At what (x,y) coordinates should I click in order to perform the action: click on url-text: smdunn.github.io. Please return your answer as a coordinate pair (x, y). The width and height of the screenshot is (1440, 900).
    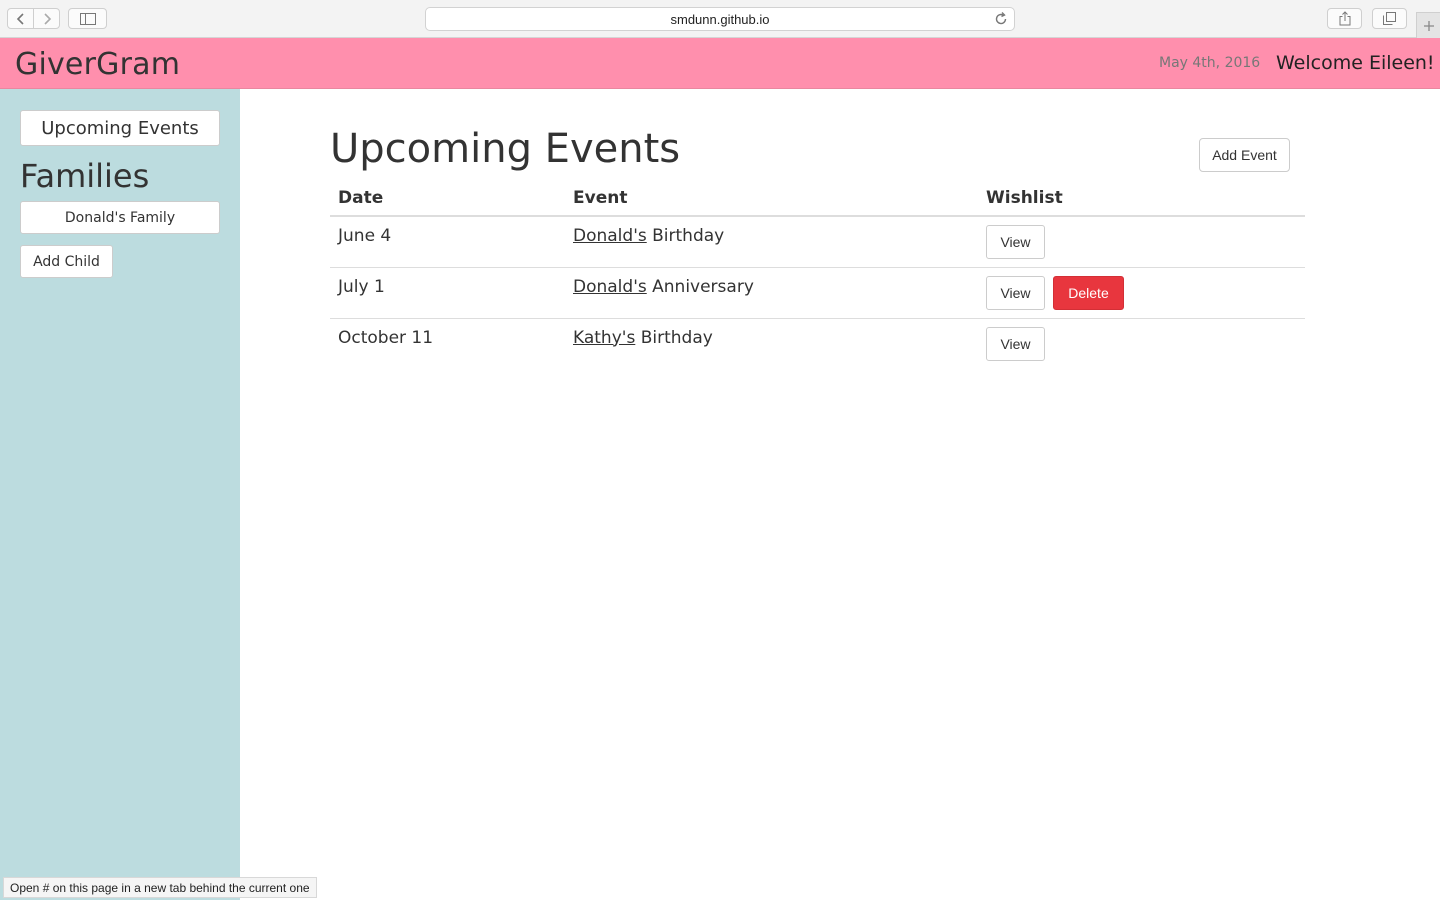
    Looking at the image, I should click on (720, 19).